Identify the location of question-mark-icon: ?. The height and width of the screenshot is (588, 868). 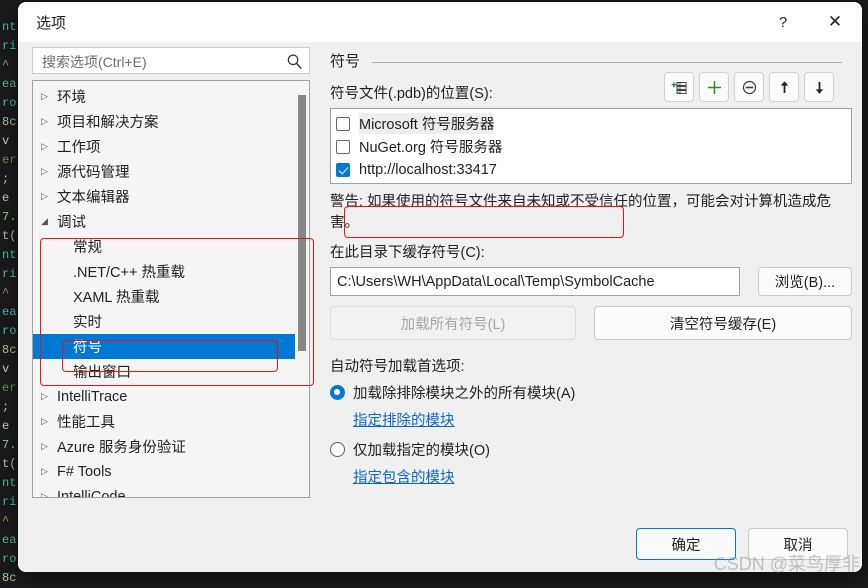
(783, 22).